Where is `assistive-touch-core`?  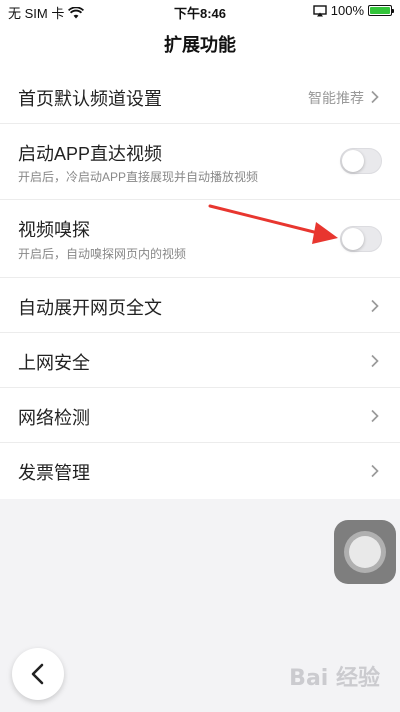 assistive-touch-core is located at coordinates (365, 552).